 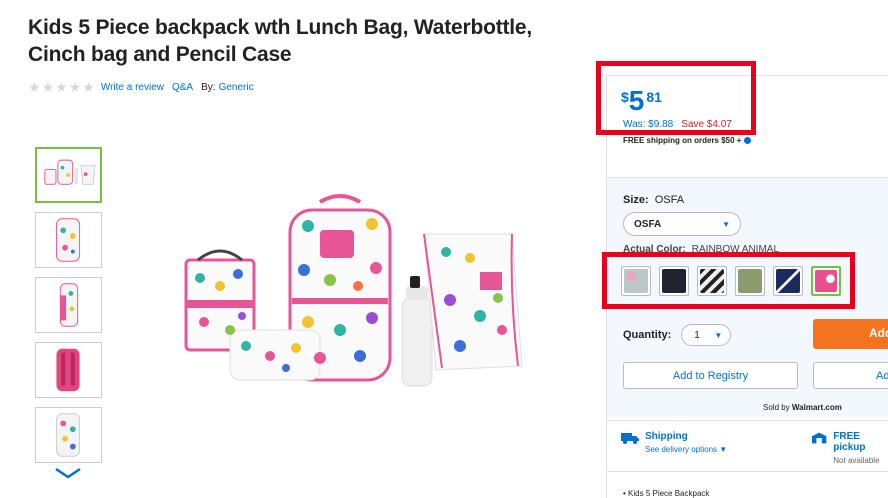 I want to click on shipping-option: Shipping See delivery options ▼, so click(x=674, y=442).